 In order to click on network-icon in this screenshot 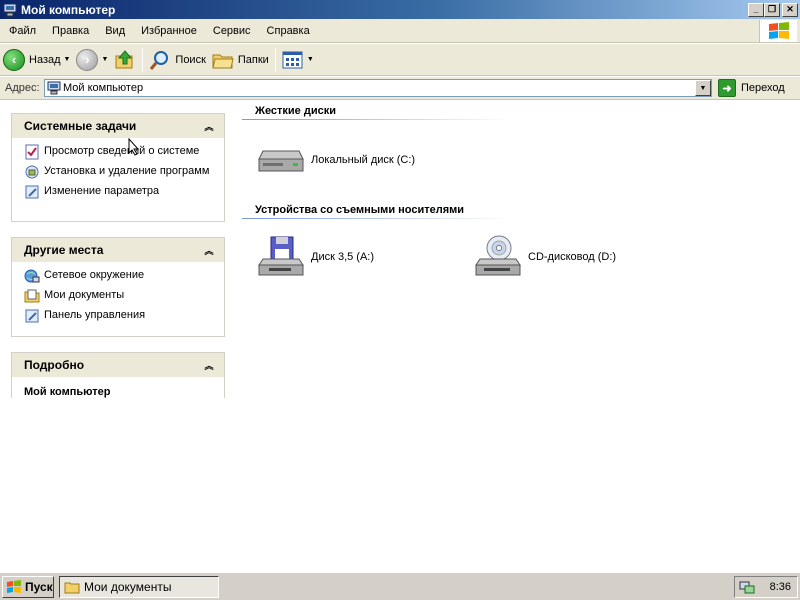, I will do `click(32, 276)`.